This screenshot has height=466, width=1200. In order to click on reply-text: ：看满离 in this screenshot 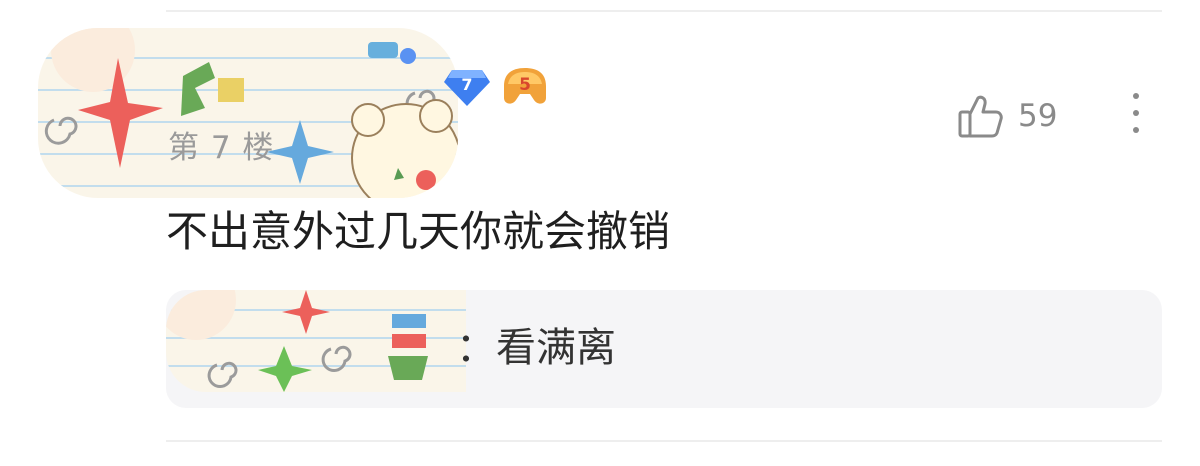, I will do `click(536, 348)`.